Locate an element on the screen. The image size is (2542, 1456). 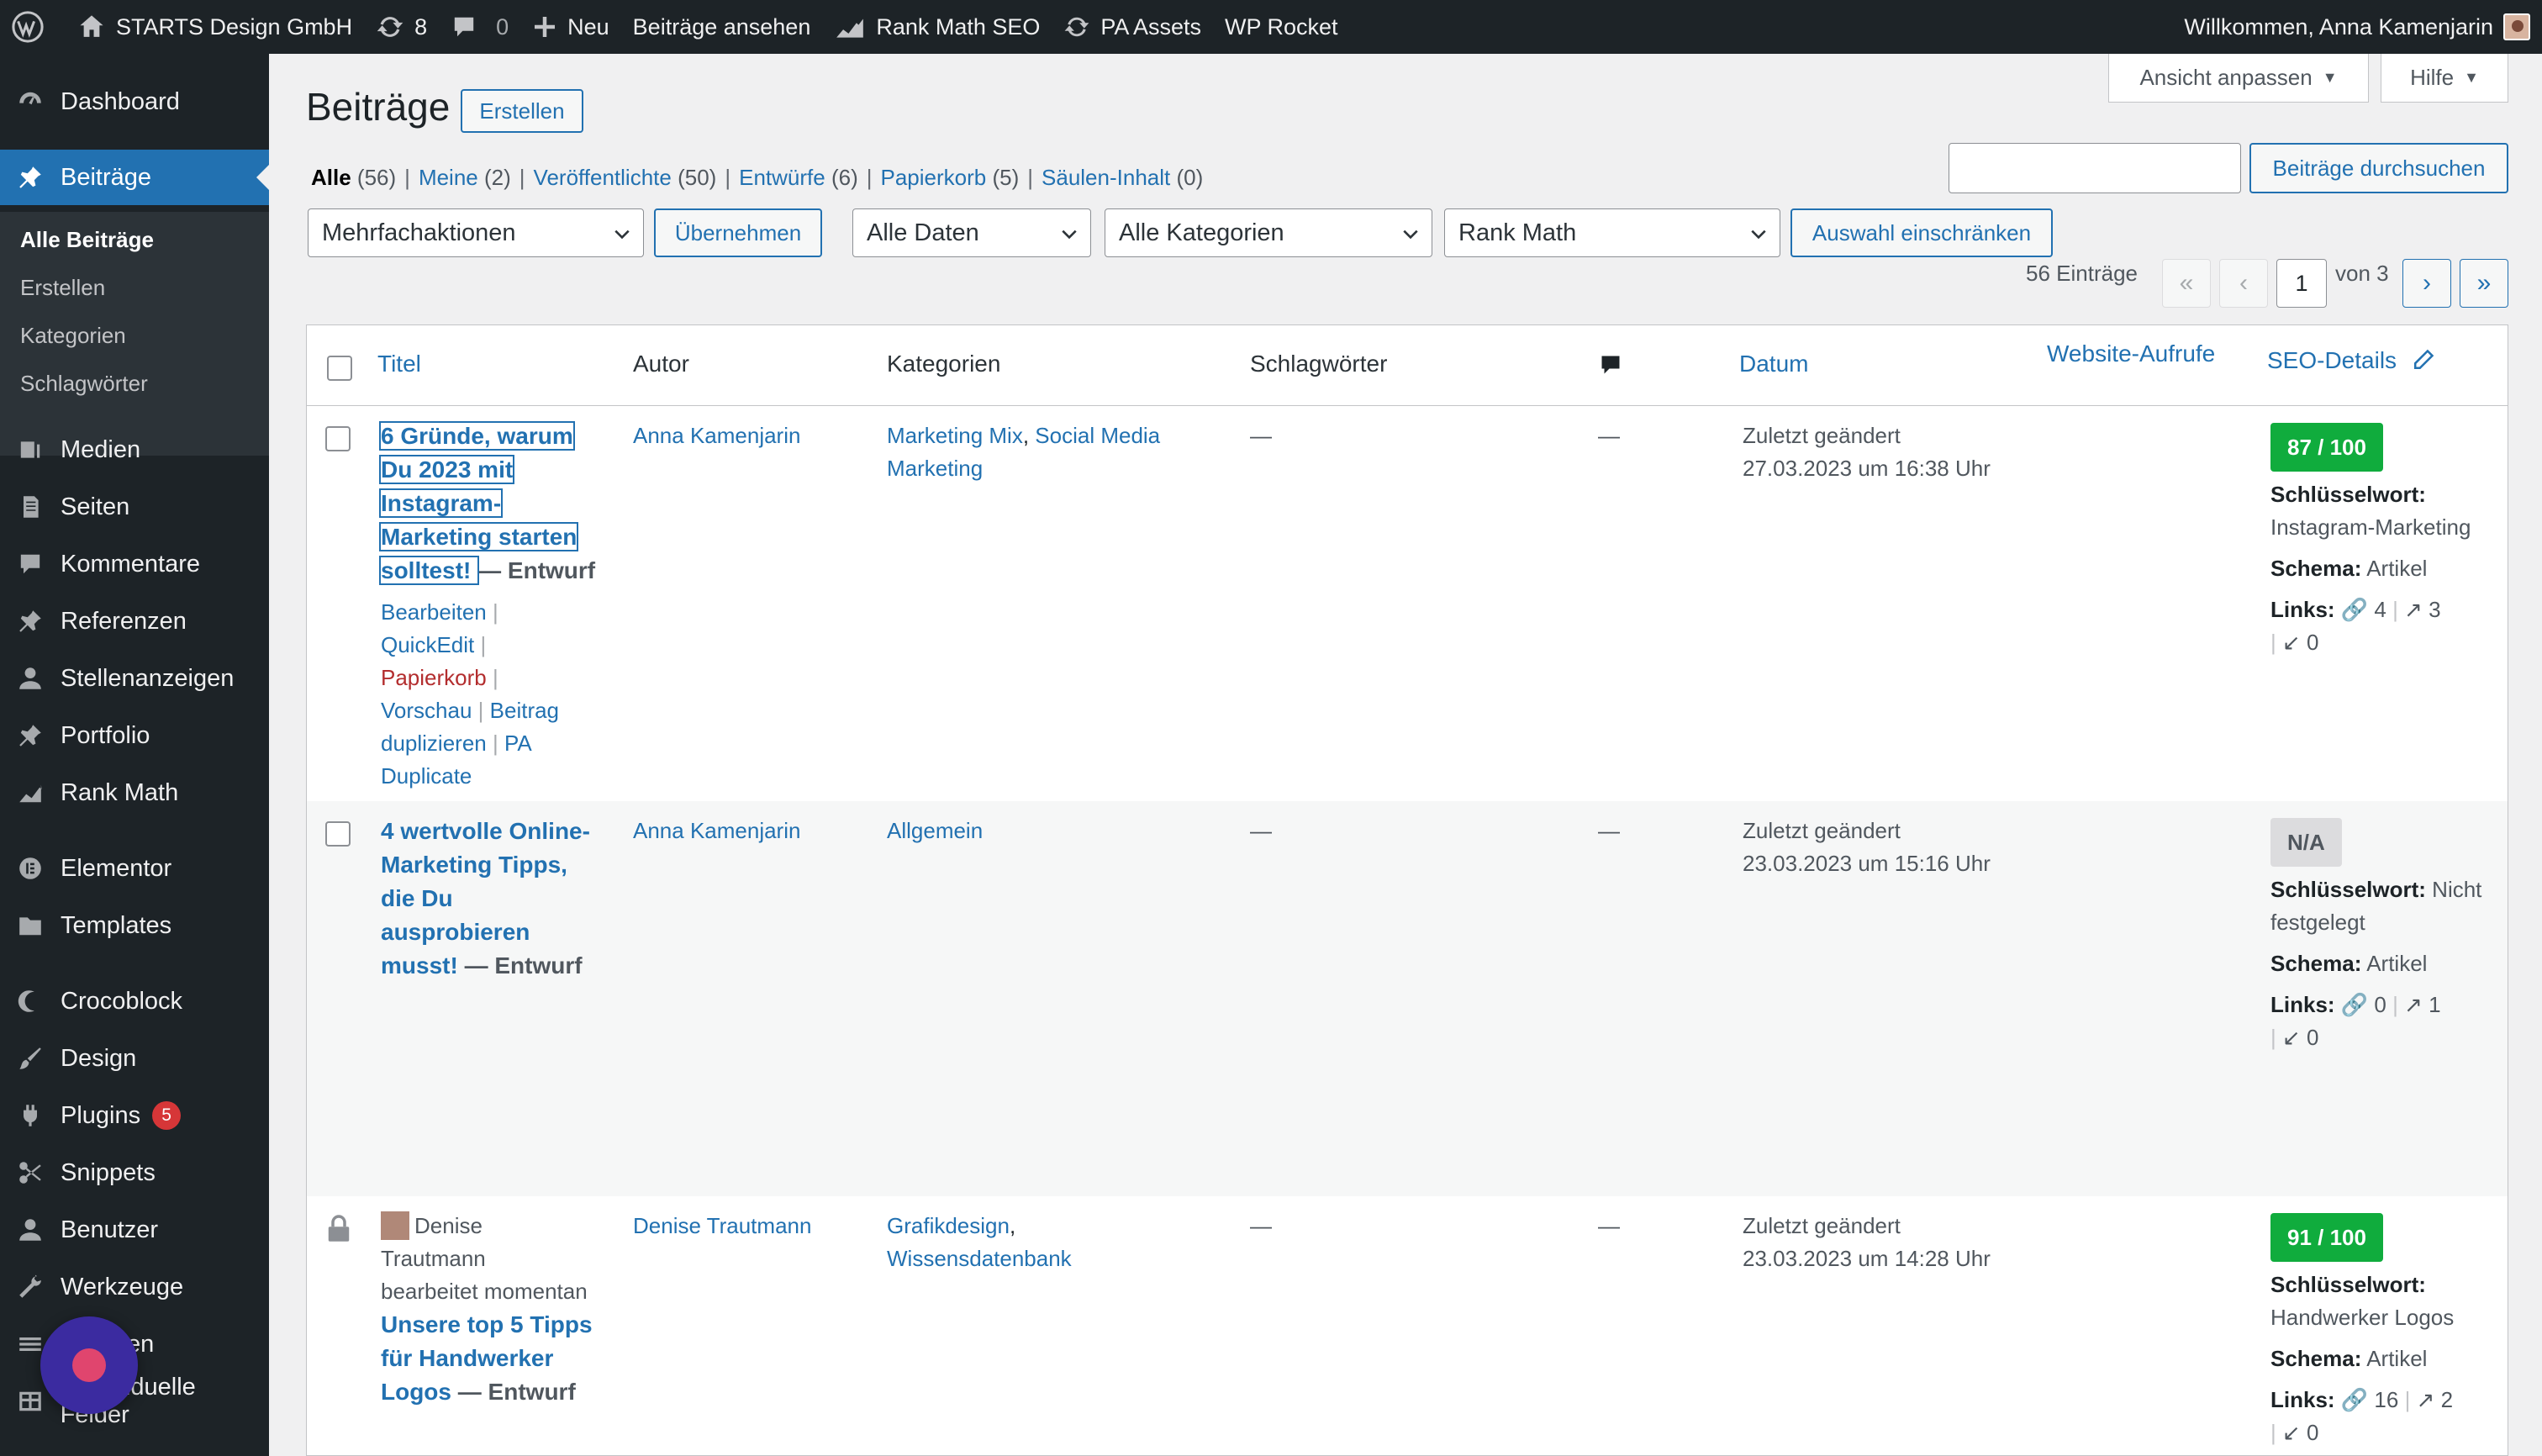
apply-bulk-button: Übernehmen is located at coordinates (738, 233).